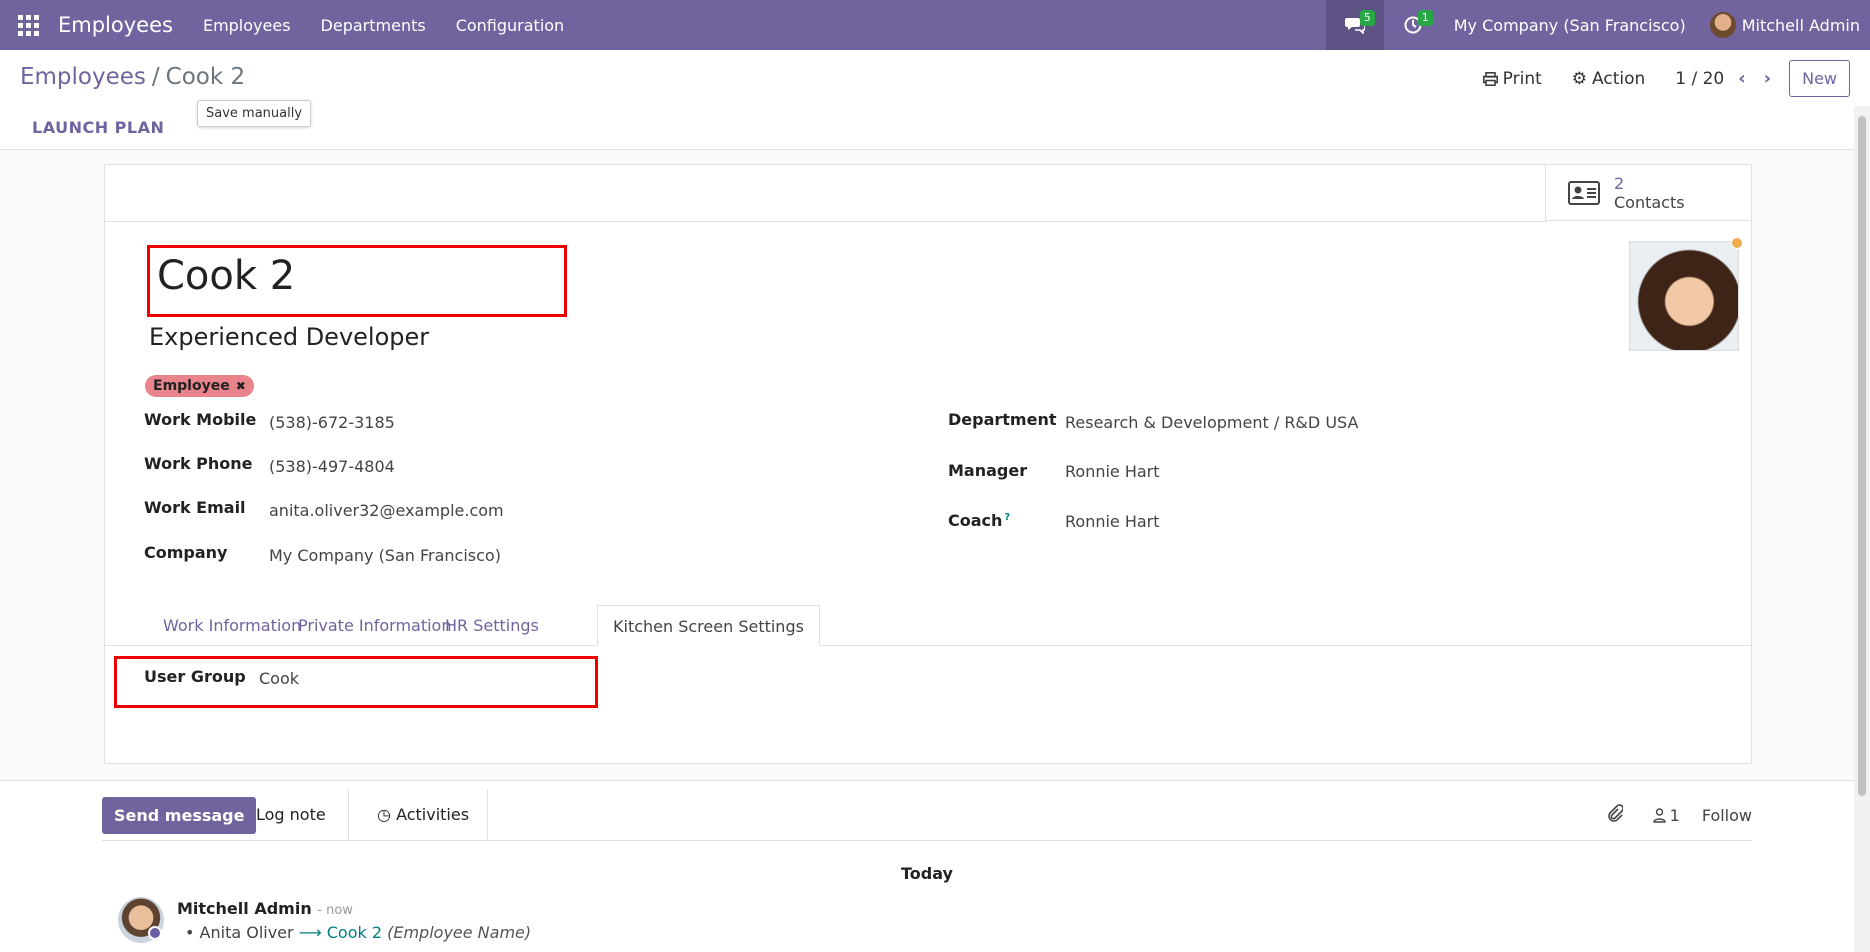 The height and width of the screenshot is (952, 1870). What do you see at coordinates (226, 276) in the screenshot?
I see `employee-name-field: Cook 2` at bounding box center [226, 276].